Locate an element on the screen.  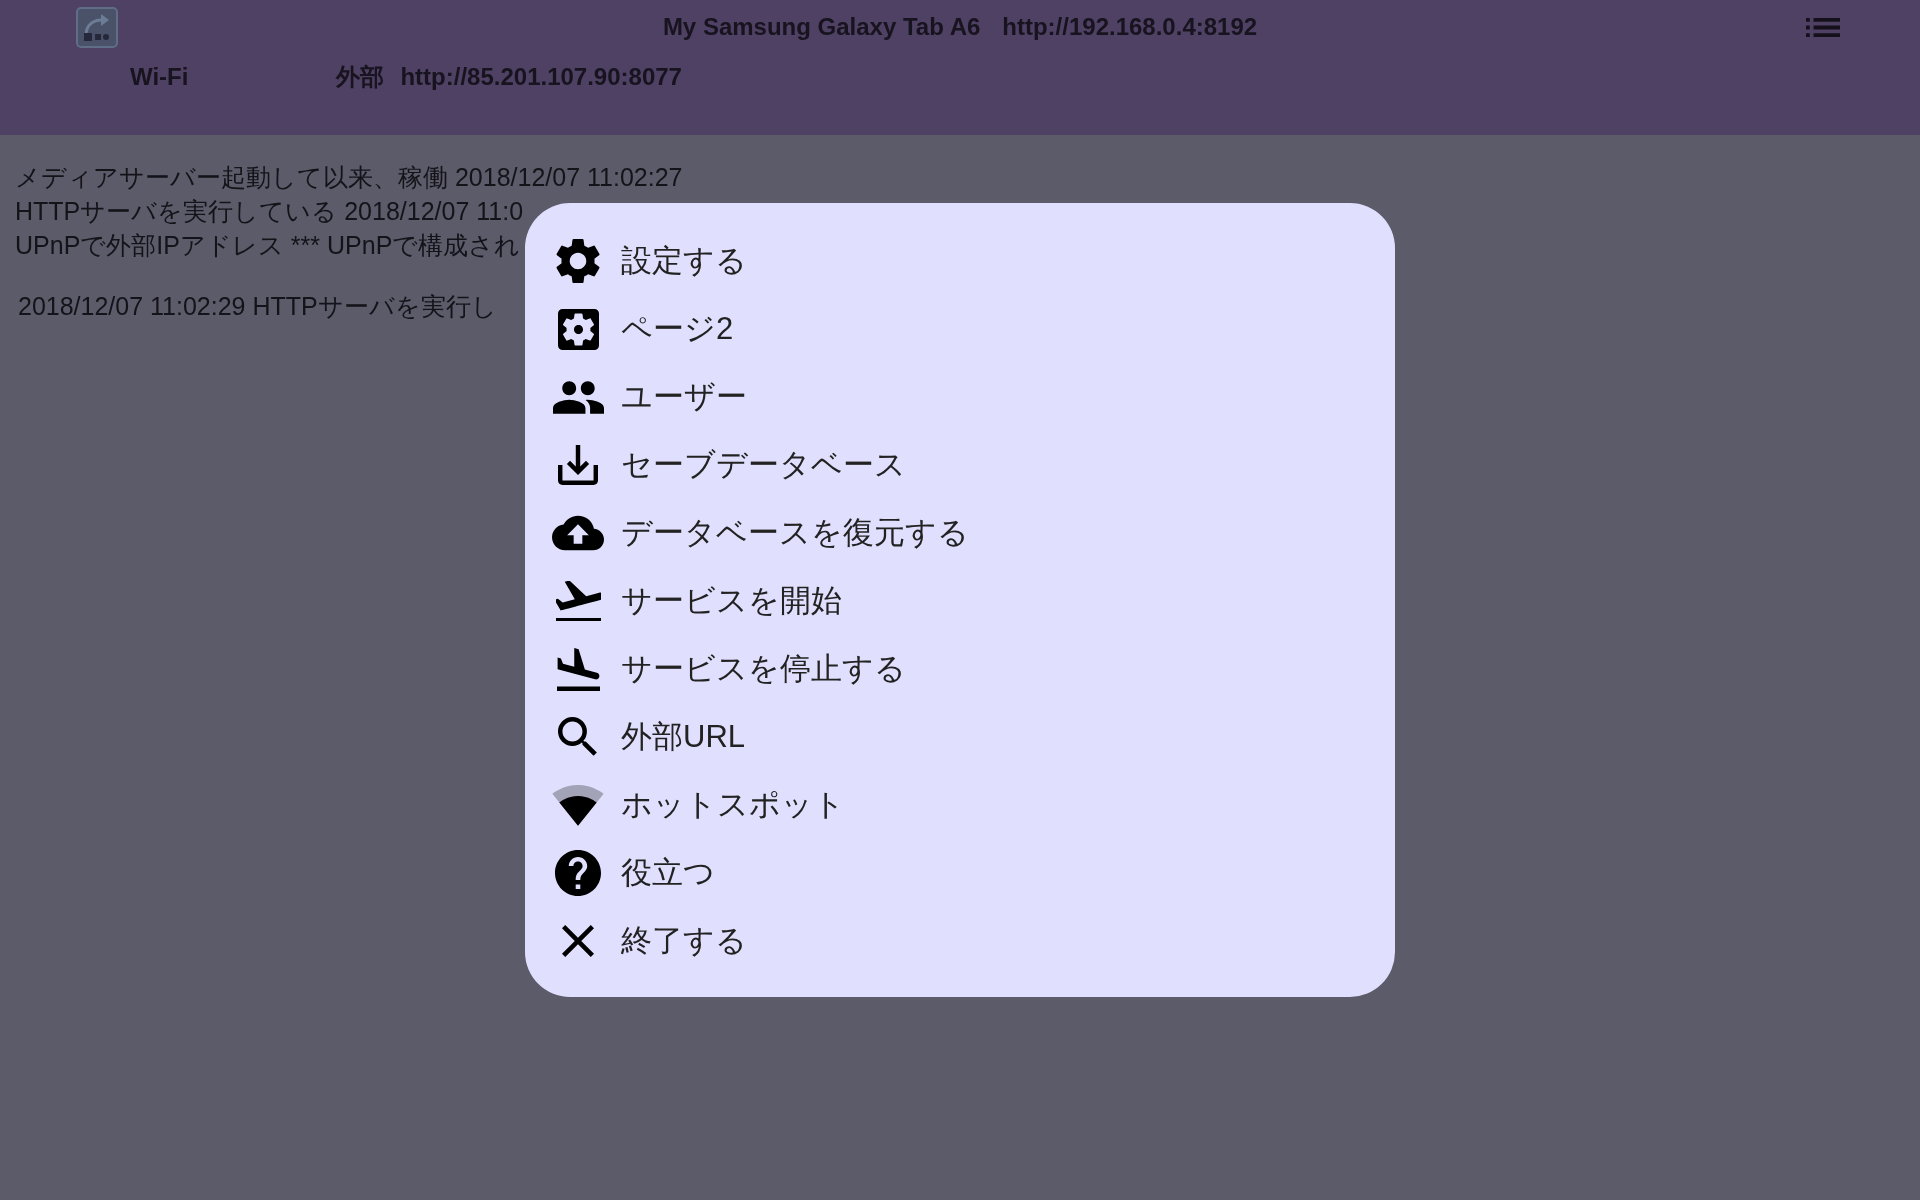
cloud-upload-icon is located at coordinates (578, 533).